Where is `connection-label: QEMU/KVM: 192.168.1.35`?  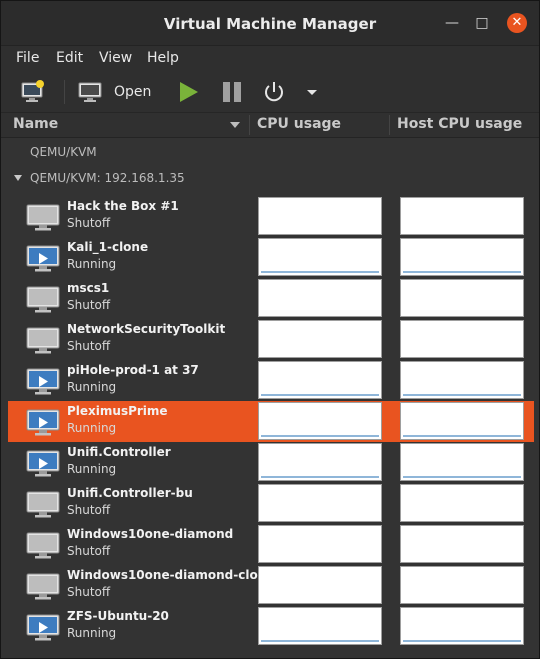 connection-label: QEMU/KVM: 192.168.1.35 is located at coordinates (107, 178).